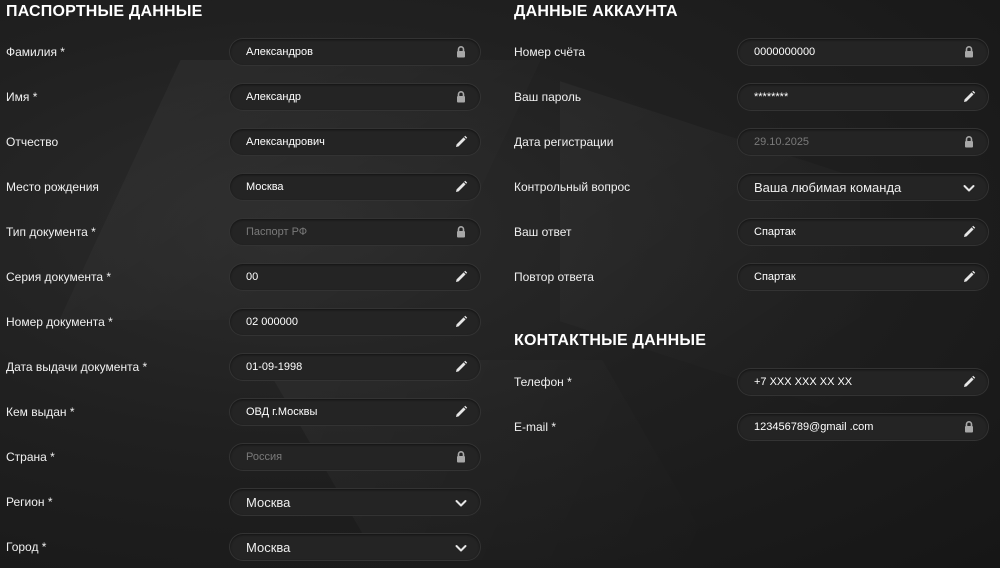  I want to click on passport-row: Серия документа * 00, so click(245, 278).